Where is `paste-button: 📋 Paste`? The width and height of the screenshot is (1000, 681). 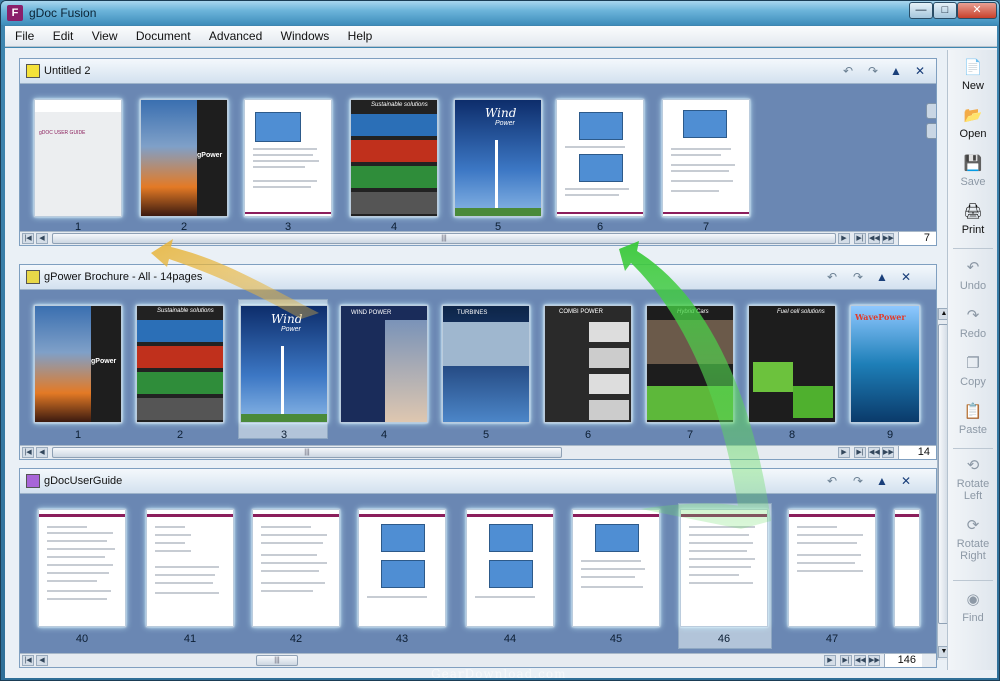
paste-button: 📋 Paste is located at coordinates (973, 422).